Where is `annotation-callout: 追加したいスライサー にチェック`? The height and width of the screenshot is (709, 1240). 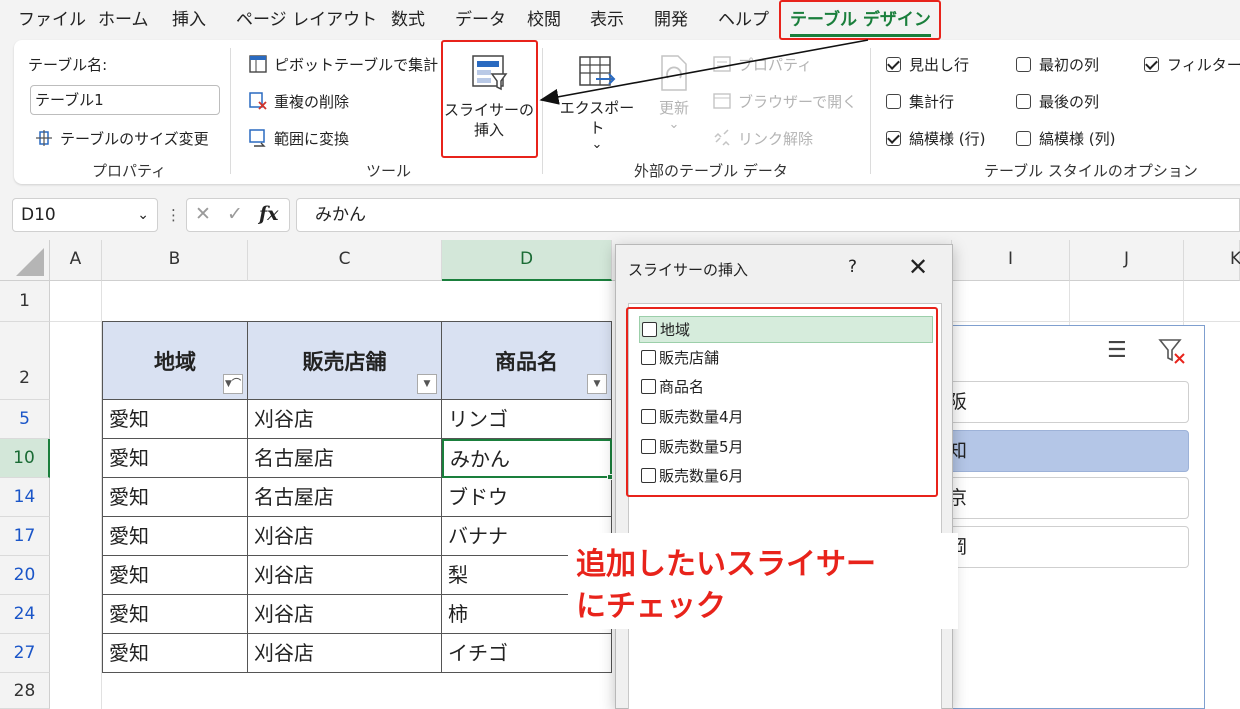
annotation-callout: 追加したいスライサー にチェック is located at coordinates (763, 581).